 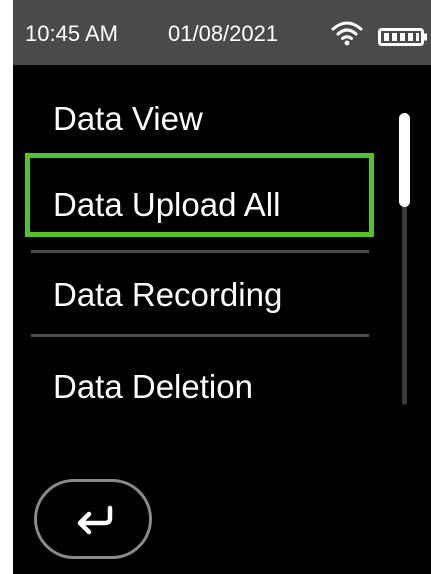 I want to click on menu-item-label: Data View, so click(x=128, y=118).